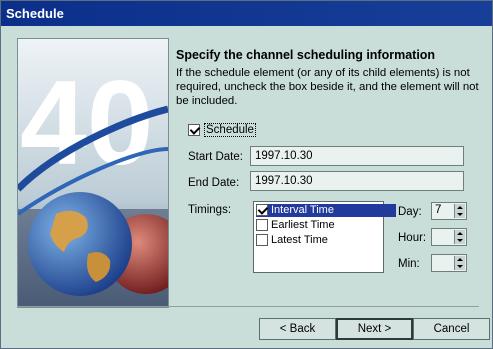 This screenshot has width=493, height=349. What do you see at coordinates (410, 212) in the screenshot?
I see `day-label: Day:` at bounding box center [410, 212].